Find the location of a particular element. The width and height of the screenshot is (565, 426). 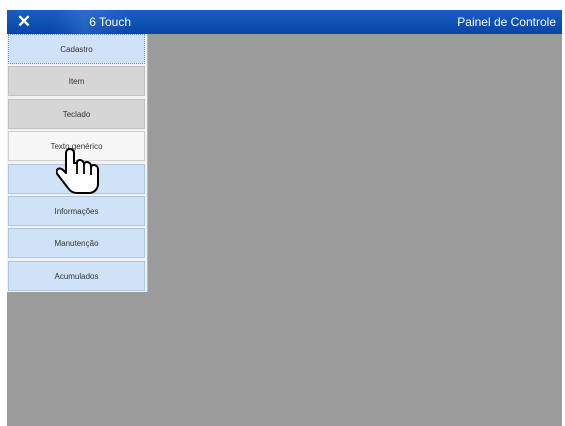

menu-item-cadastro: Cadastro is located at coordinates (76, 49).